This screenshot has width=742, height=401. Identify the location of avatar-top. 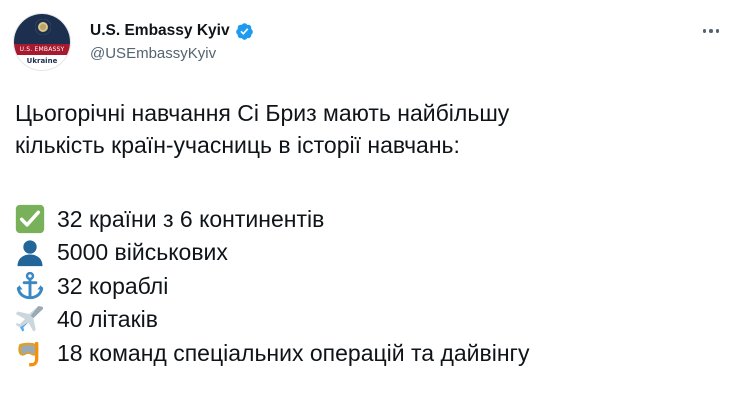
(42, 29).